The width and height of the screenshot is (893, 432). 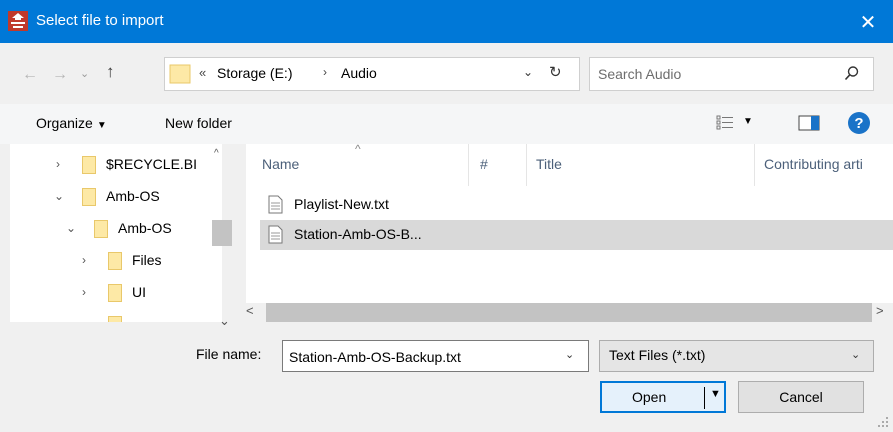 What do you see at coordinates (198, 123) in the screenshot?
I see `new-folder-button: New folder` at bounding box center [198, 123].